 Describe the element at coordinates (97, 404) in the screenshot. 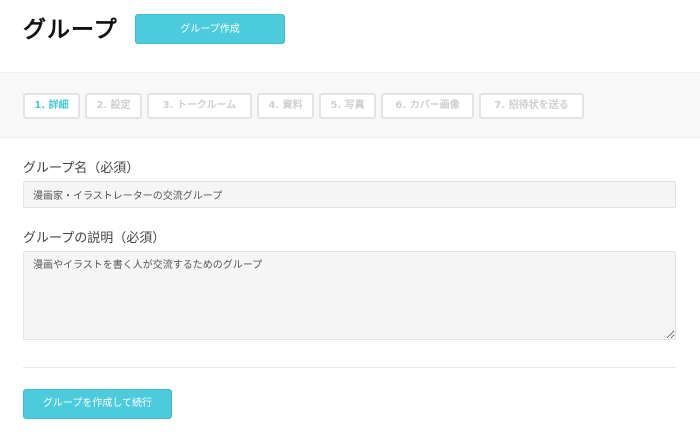

I see `create-and-continue-button: グループを作成して続行` at that location.